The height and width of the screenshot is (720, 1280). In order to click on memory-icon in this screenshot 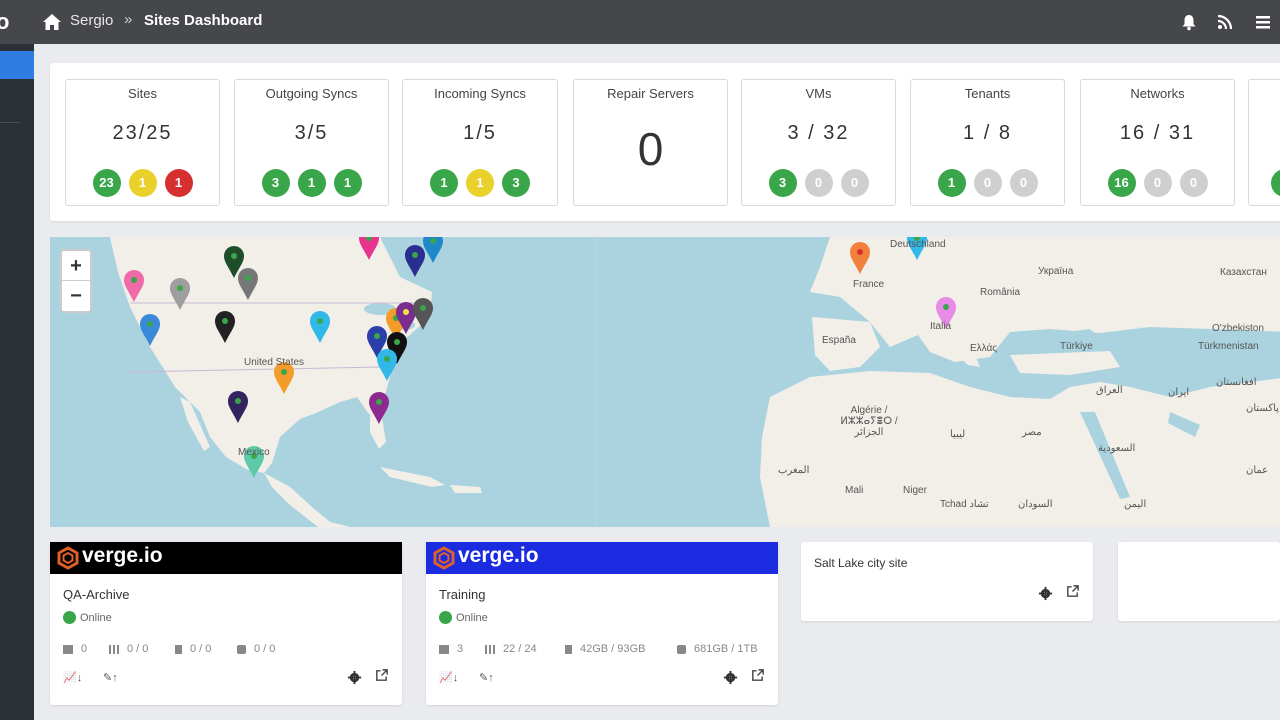, I will do `click(178, 649)`.